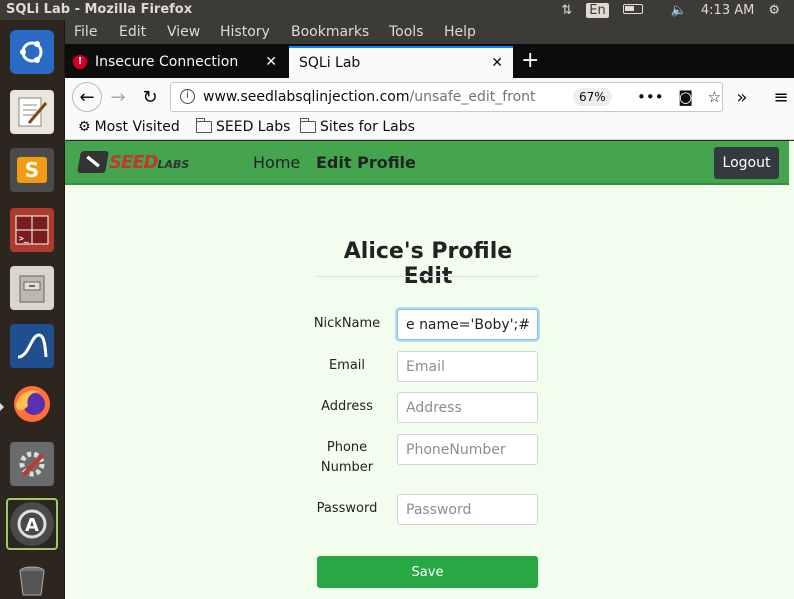 Image resolution: width=794 pixels, height=599 pixels. I want to click on launcher-text-editor, so click(32, 112).